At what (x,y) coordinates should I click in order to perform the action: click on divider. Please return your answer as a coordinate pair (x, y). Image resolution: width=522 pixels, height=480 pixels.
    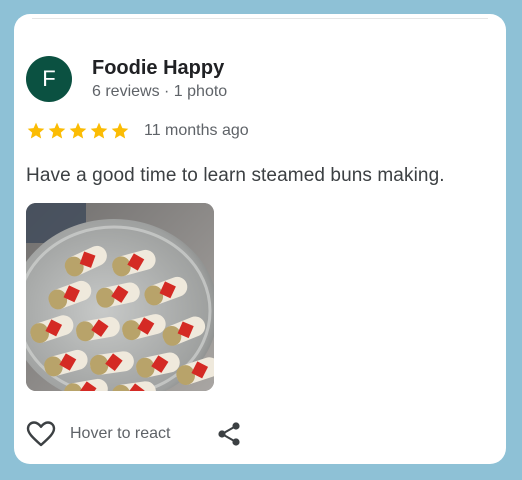
    Looking at the image, I should click on (260, 18).